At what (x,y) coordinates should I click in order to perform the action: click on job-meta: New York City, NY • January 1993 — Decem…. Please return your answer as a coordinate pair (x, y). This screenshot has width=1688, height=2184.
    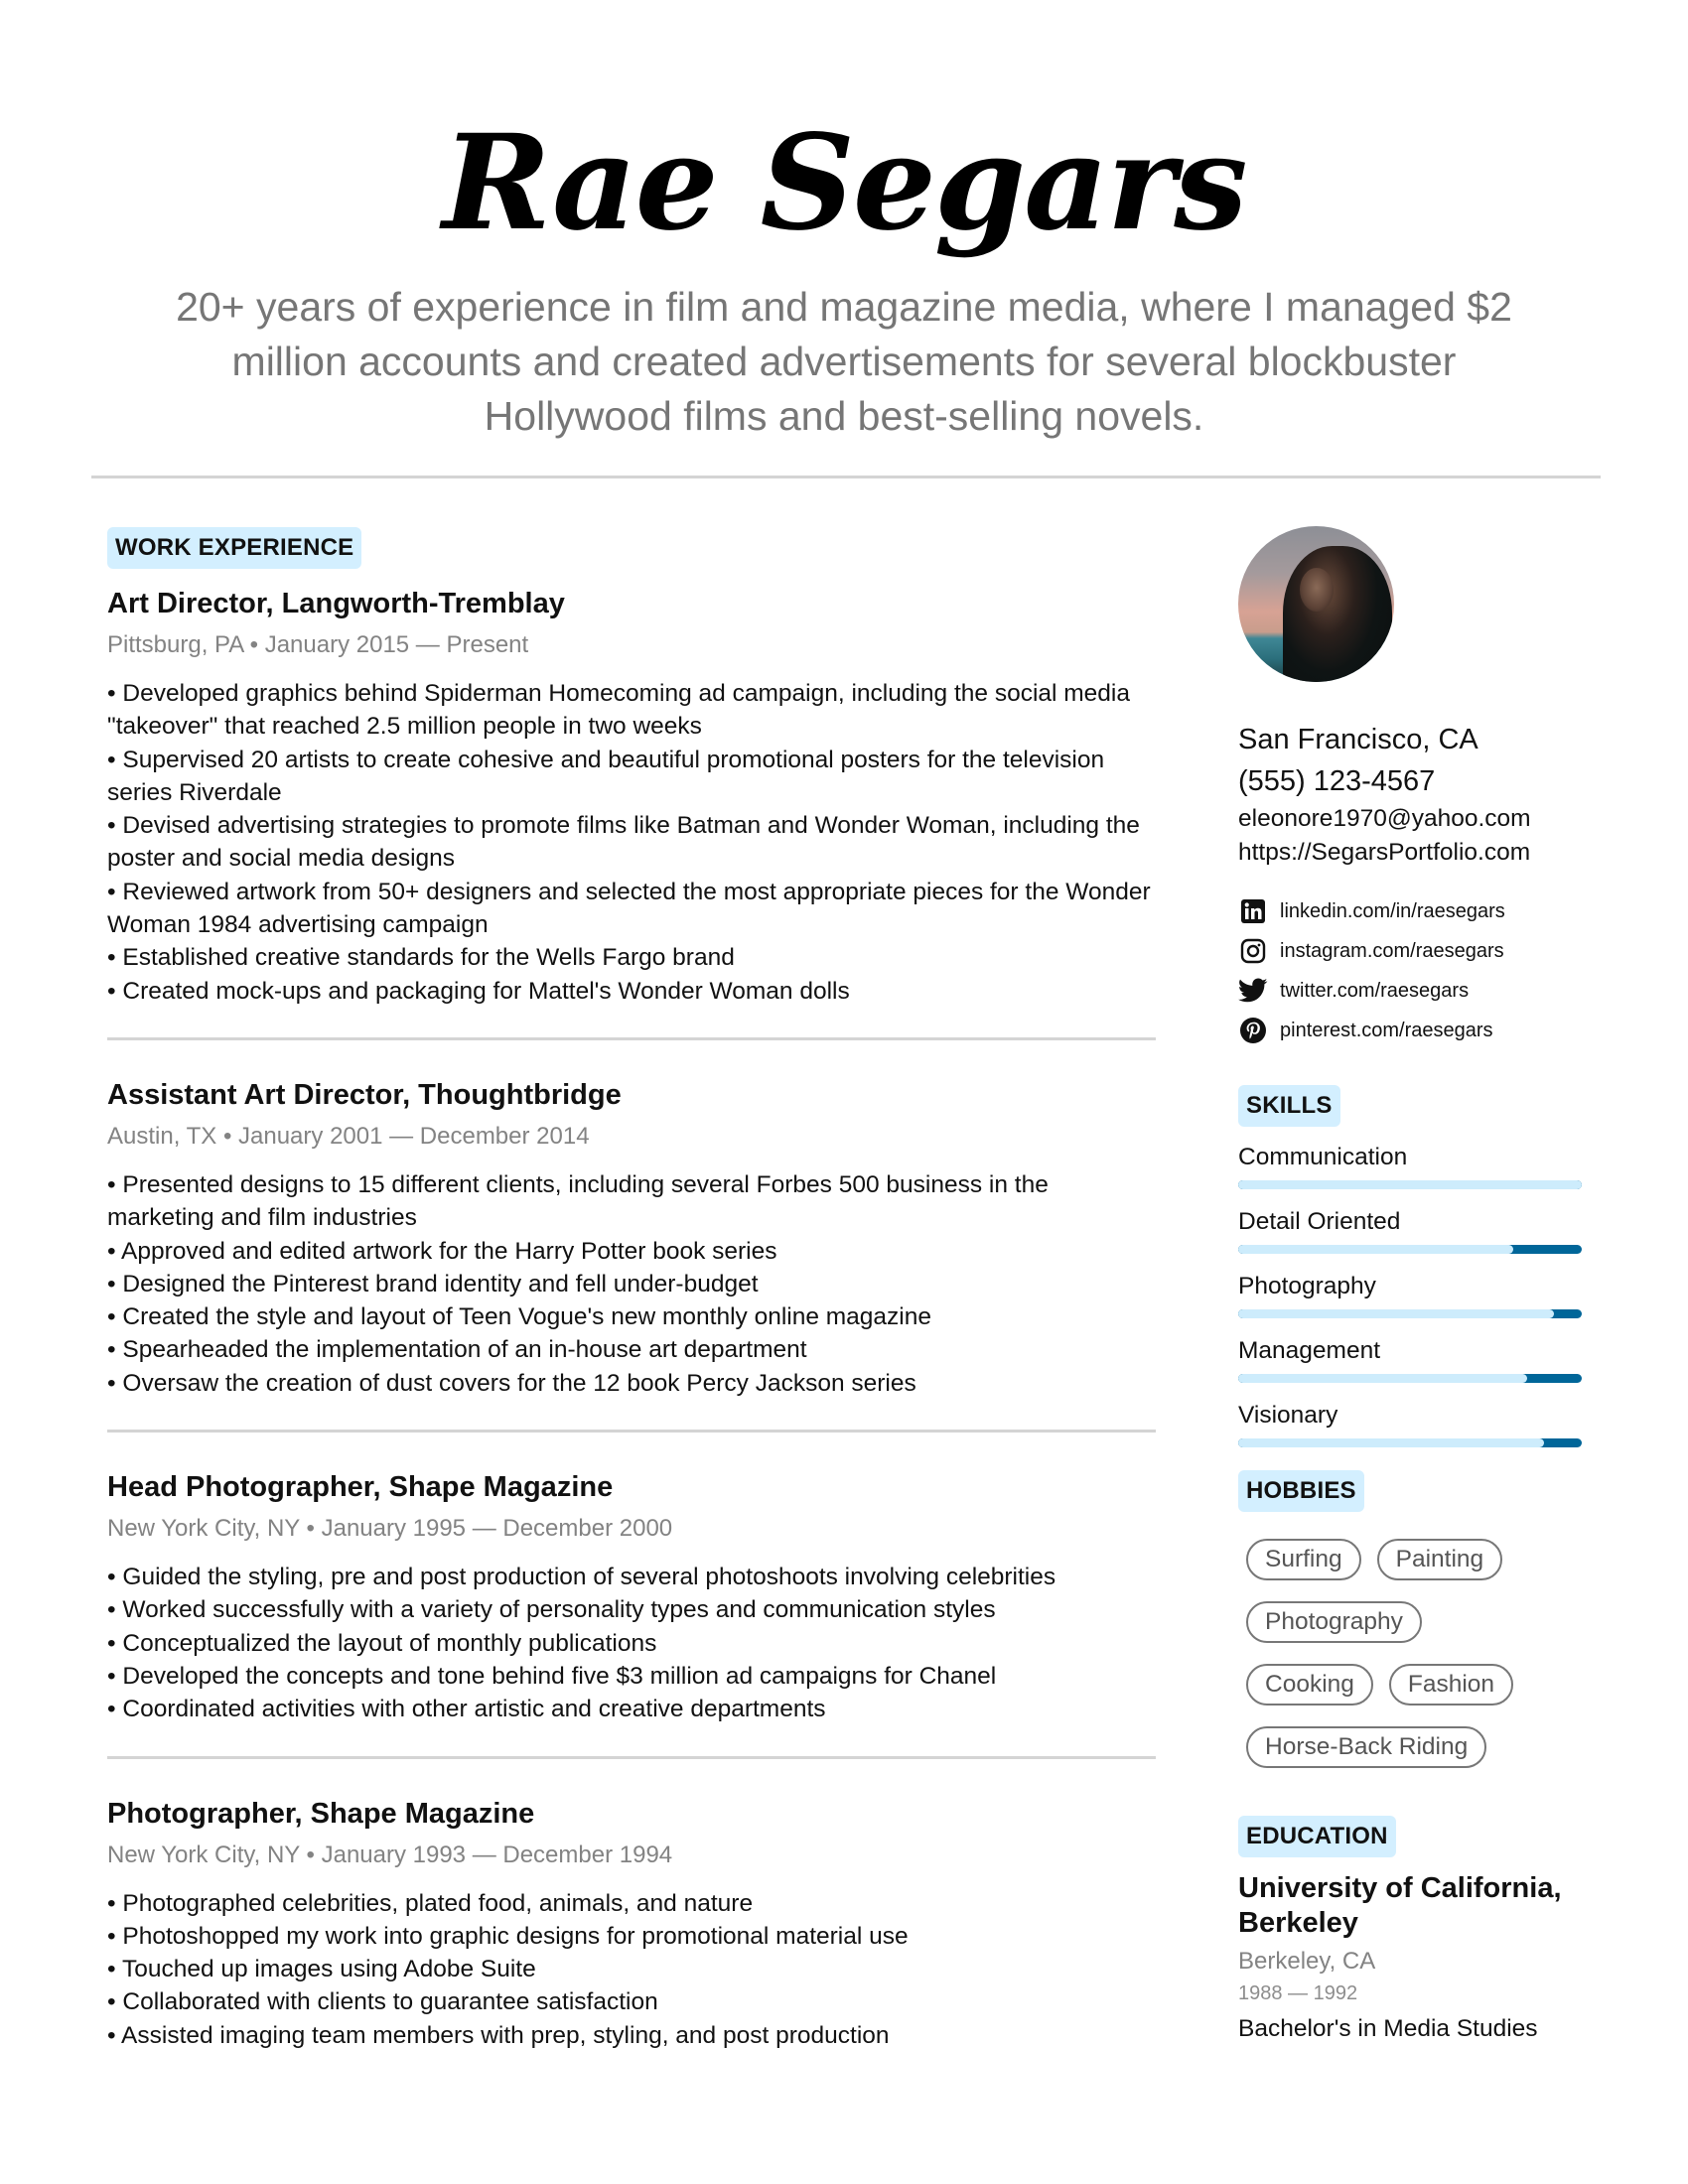
    Looking at the image, I should click on (390, 1854).